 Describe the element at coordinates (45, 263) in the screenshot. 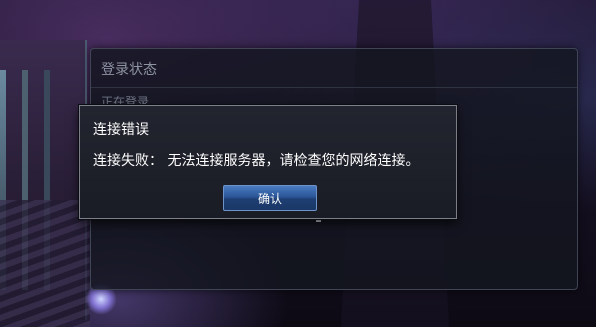

I see `background-stairs` at that location.